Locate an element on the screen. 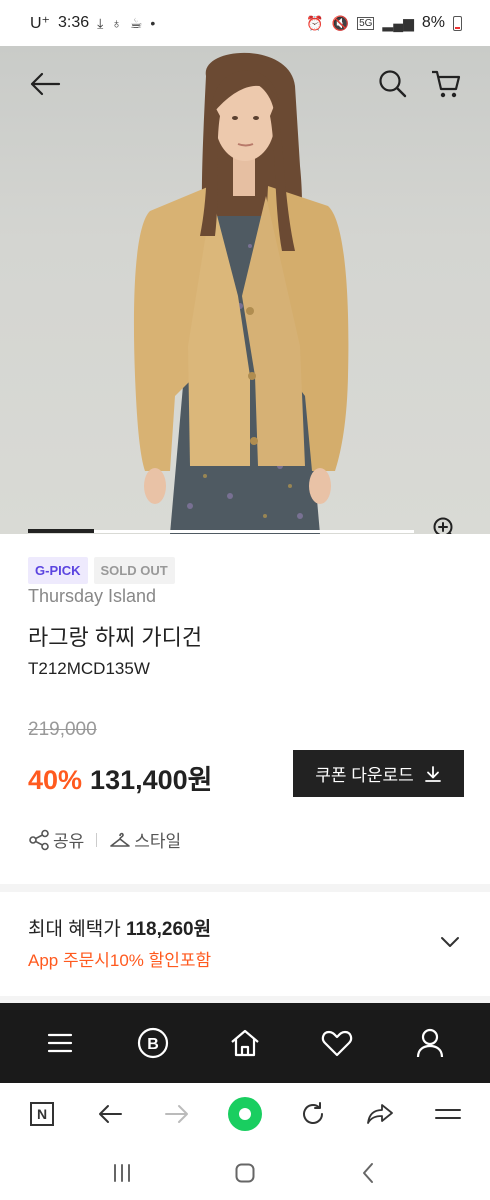 The image size is (490, 1200). cart-icon is located at coordinates (446, 84).